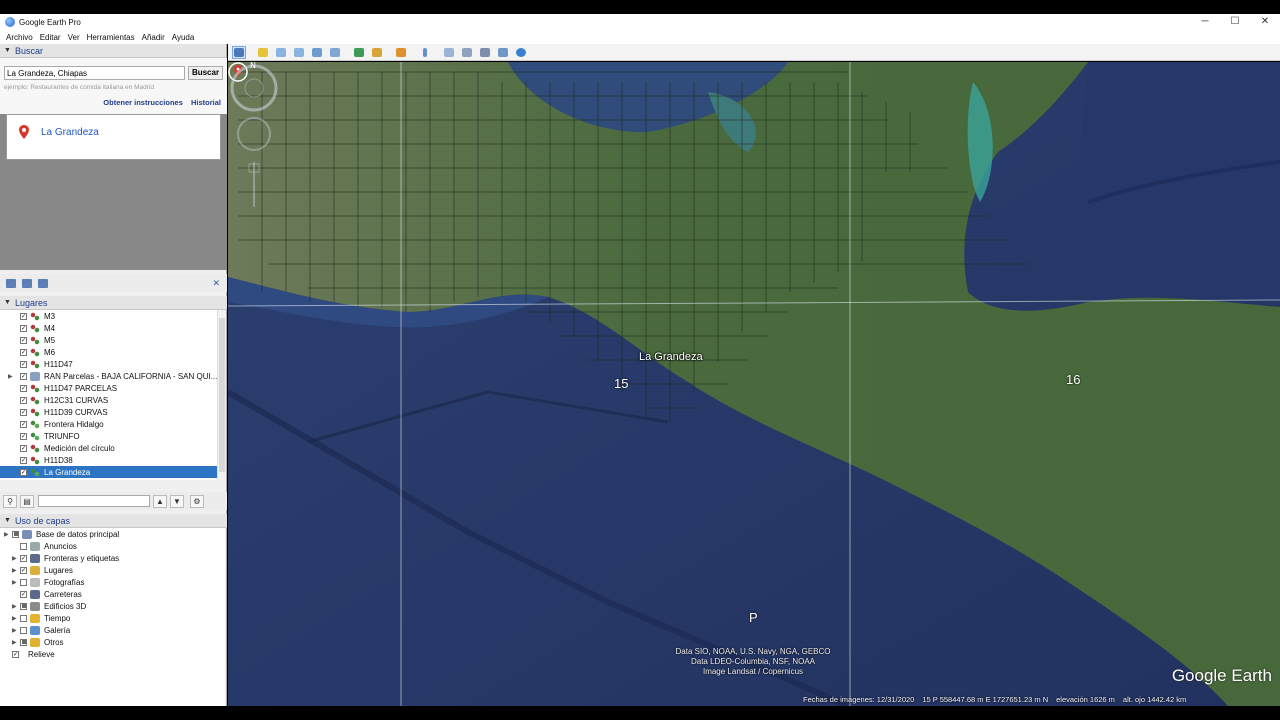 Image resolution: width=1280 pixels, height=720 pixels. What do you see at coordinates (27, 501) in the screenshot?
I see `toggle-panel-icon: ▤` at bounding box center [27, 501].